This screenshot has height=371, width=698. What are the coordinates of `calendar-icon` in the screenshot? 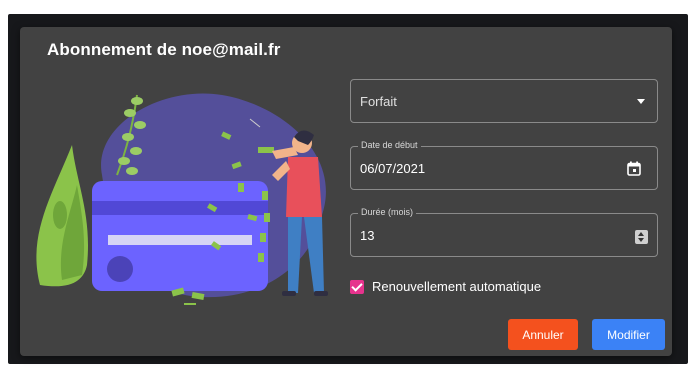 It's located at (634, 168).